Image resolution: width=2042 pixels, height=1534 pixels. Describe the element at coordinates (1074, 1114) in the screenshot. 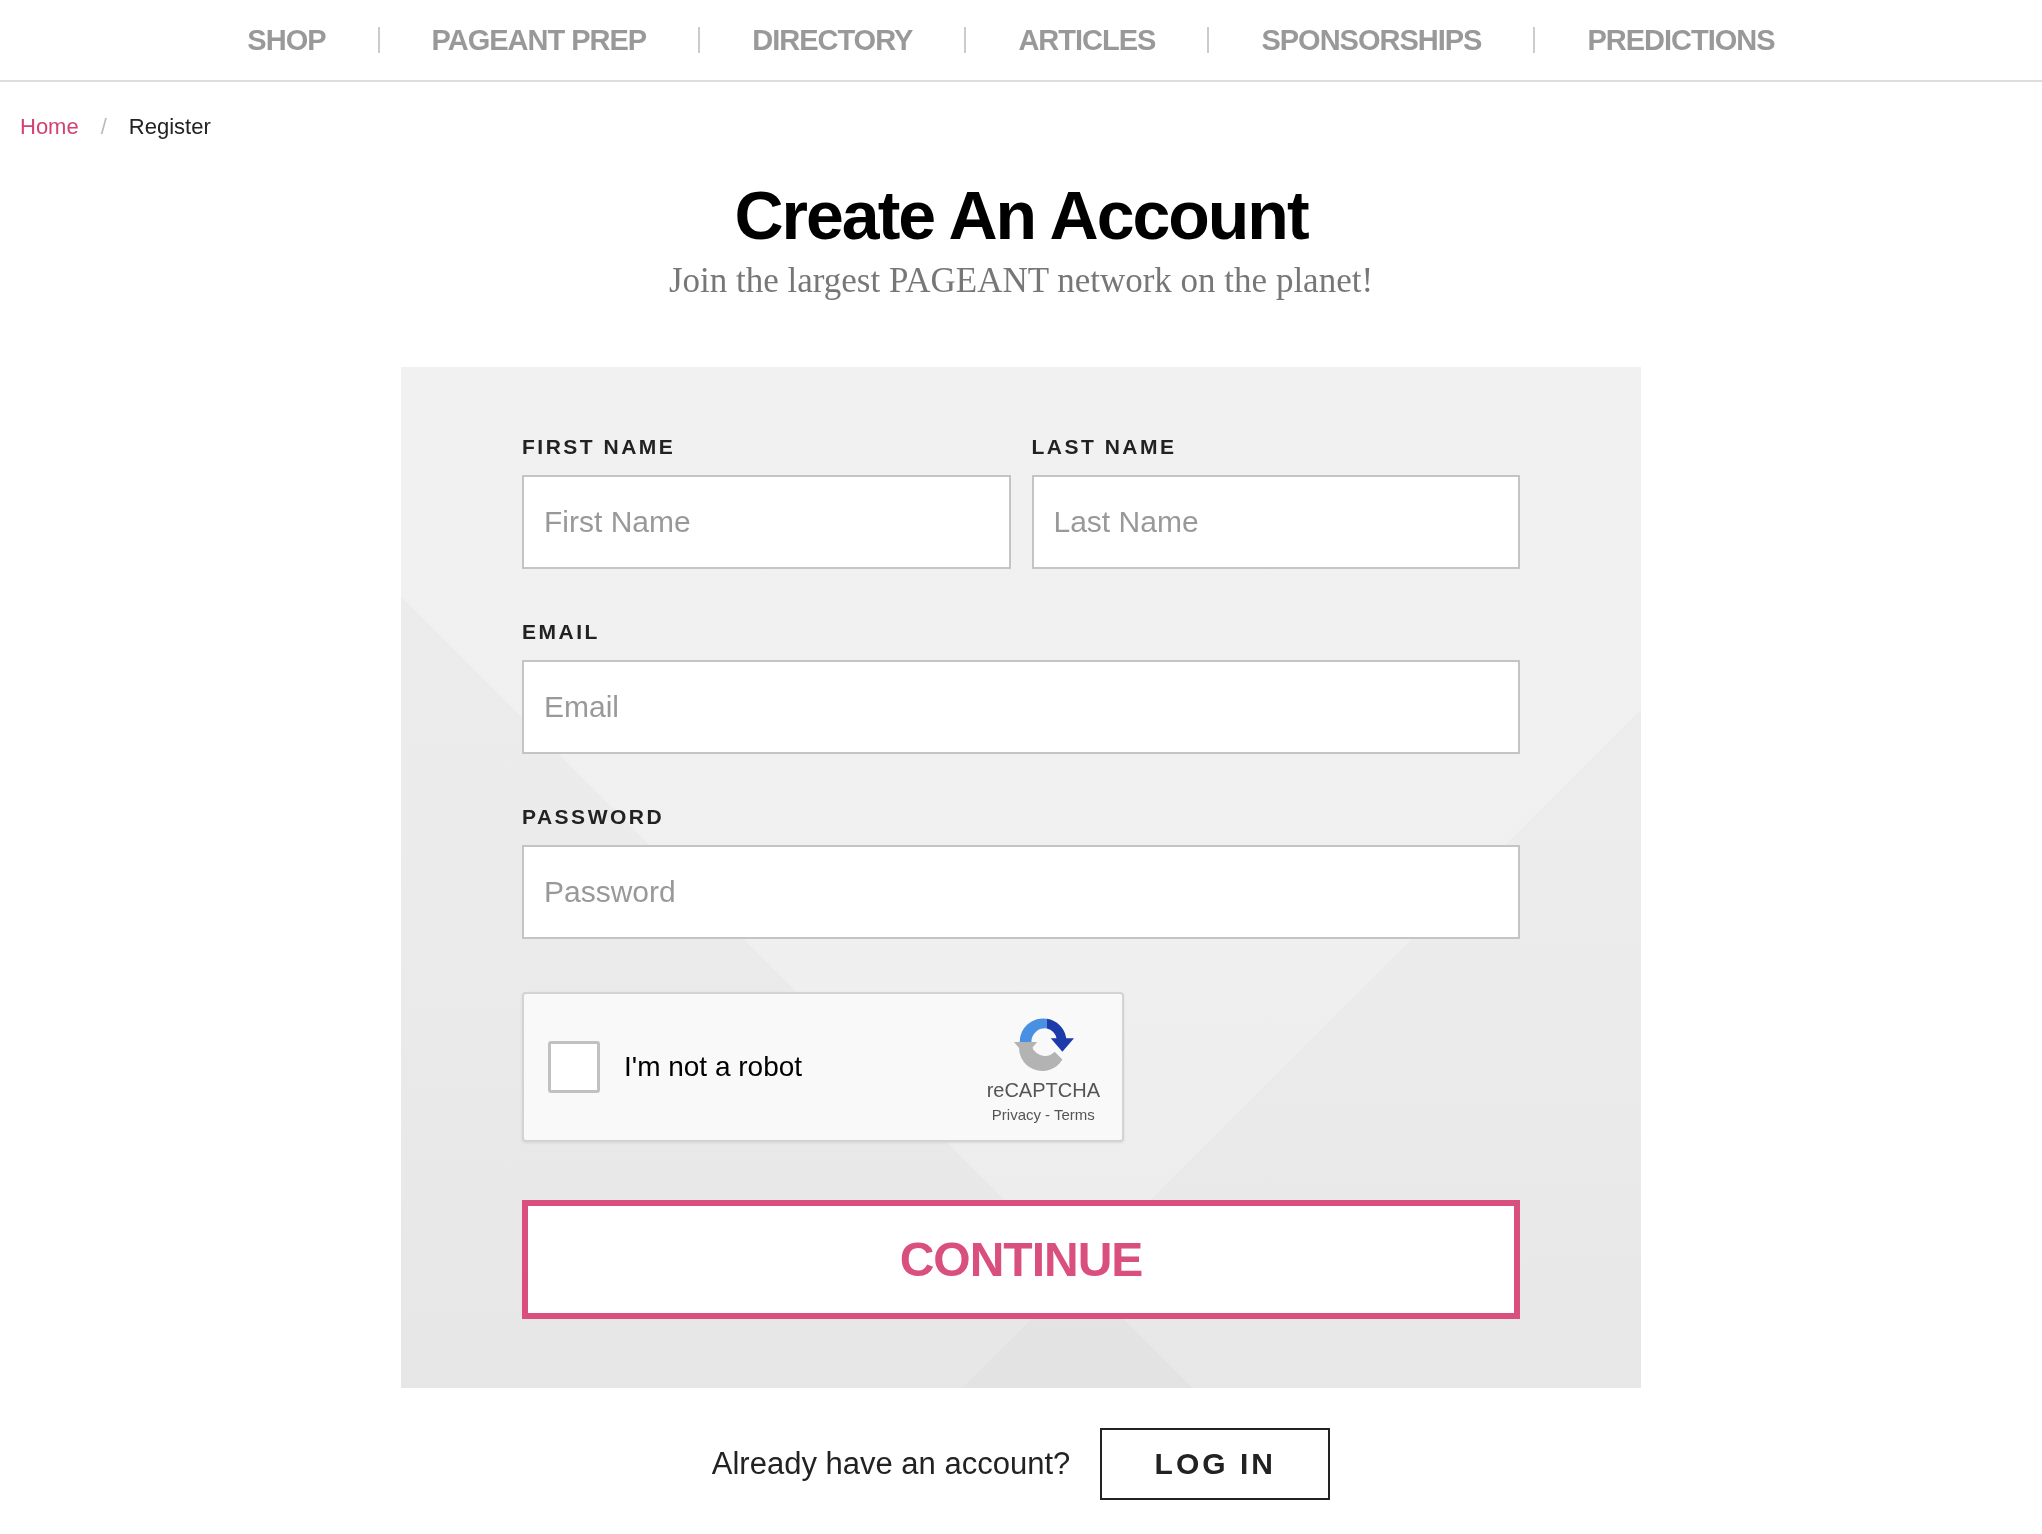

I see `terms-link: Terms` at that location.